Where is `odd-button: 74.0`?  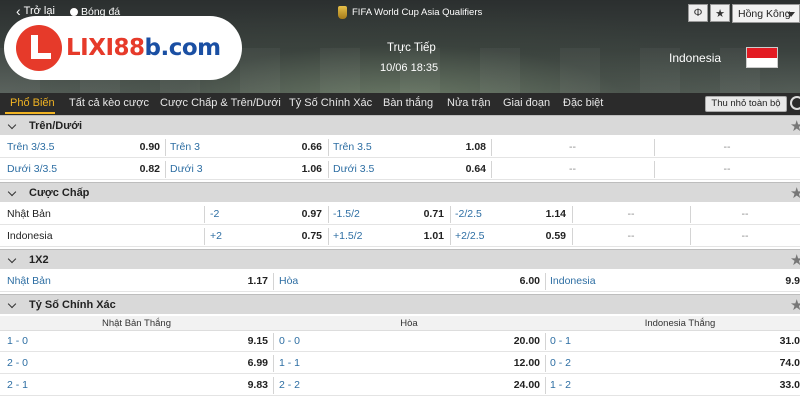
odd-button: 74.0 is located at coordinates (781, 363).